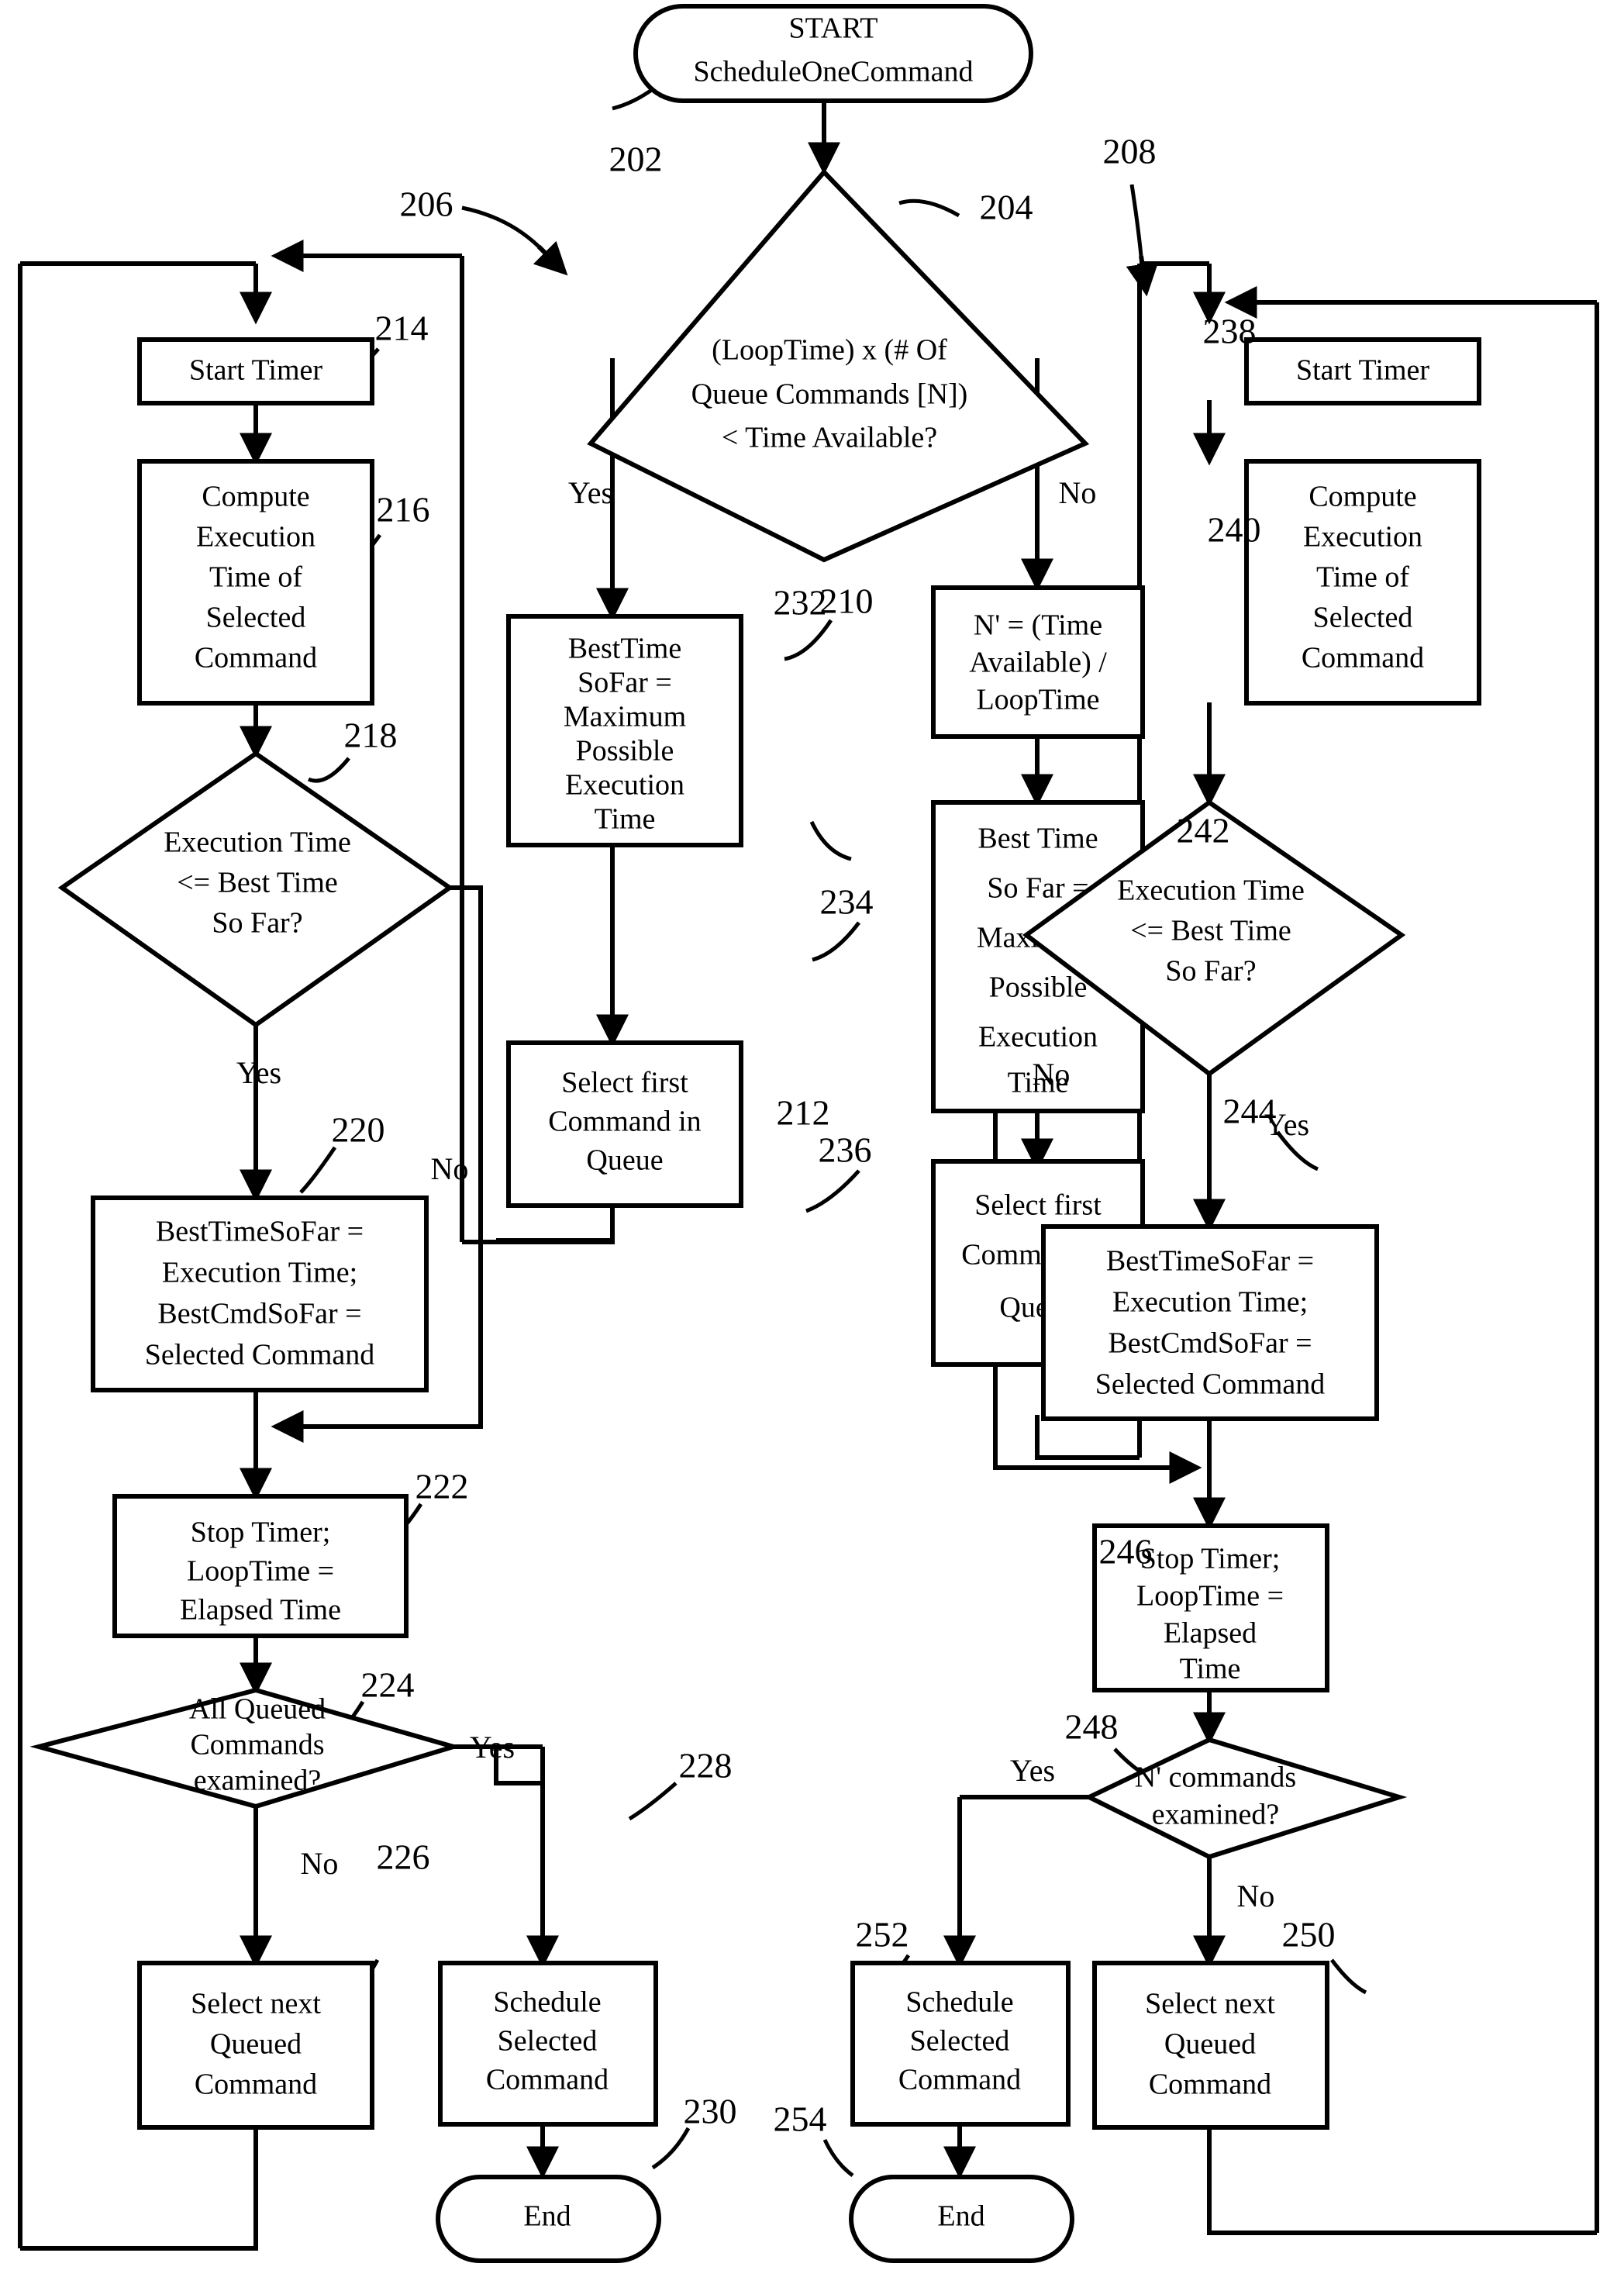 The height and width of the screenshot is (2284, 1624). Describe the element at coordinates (1078, 492) in the screenshot. I see `decision204-no-label: No` at that location.